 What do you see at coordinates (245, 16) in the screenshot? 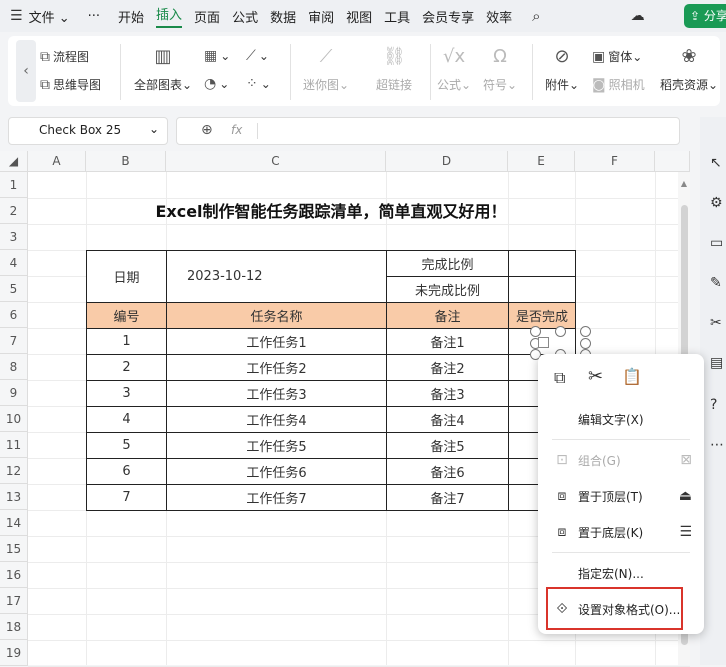
I see `tab-formula: 公式` at bounding box center [245, 16].